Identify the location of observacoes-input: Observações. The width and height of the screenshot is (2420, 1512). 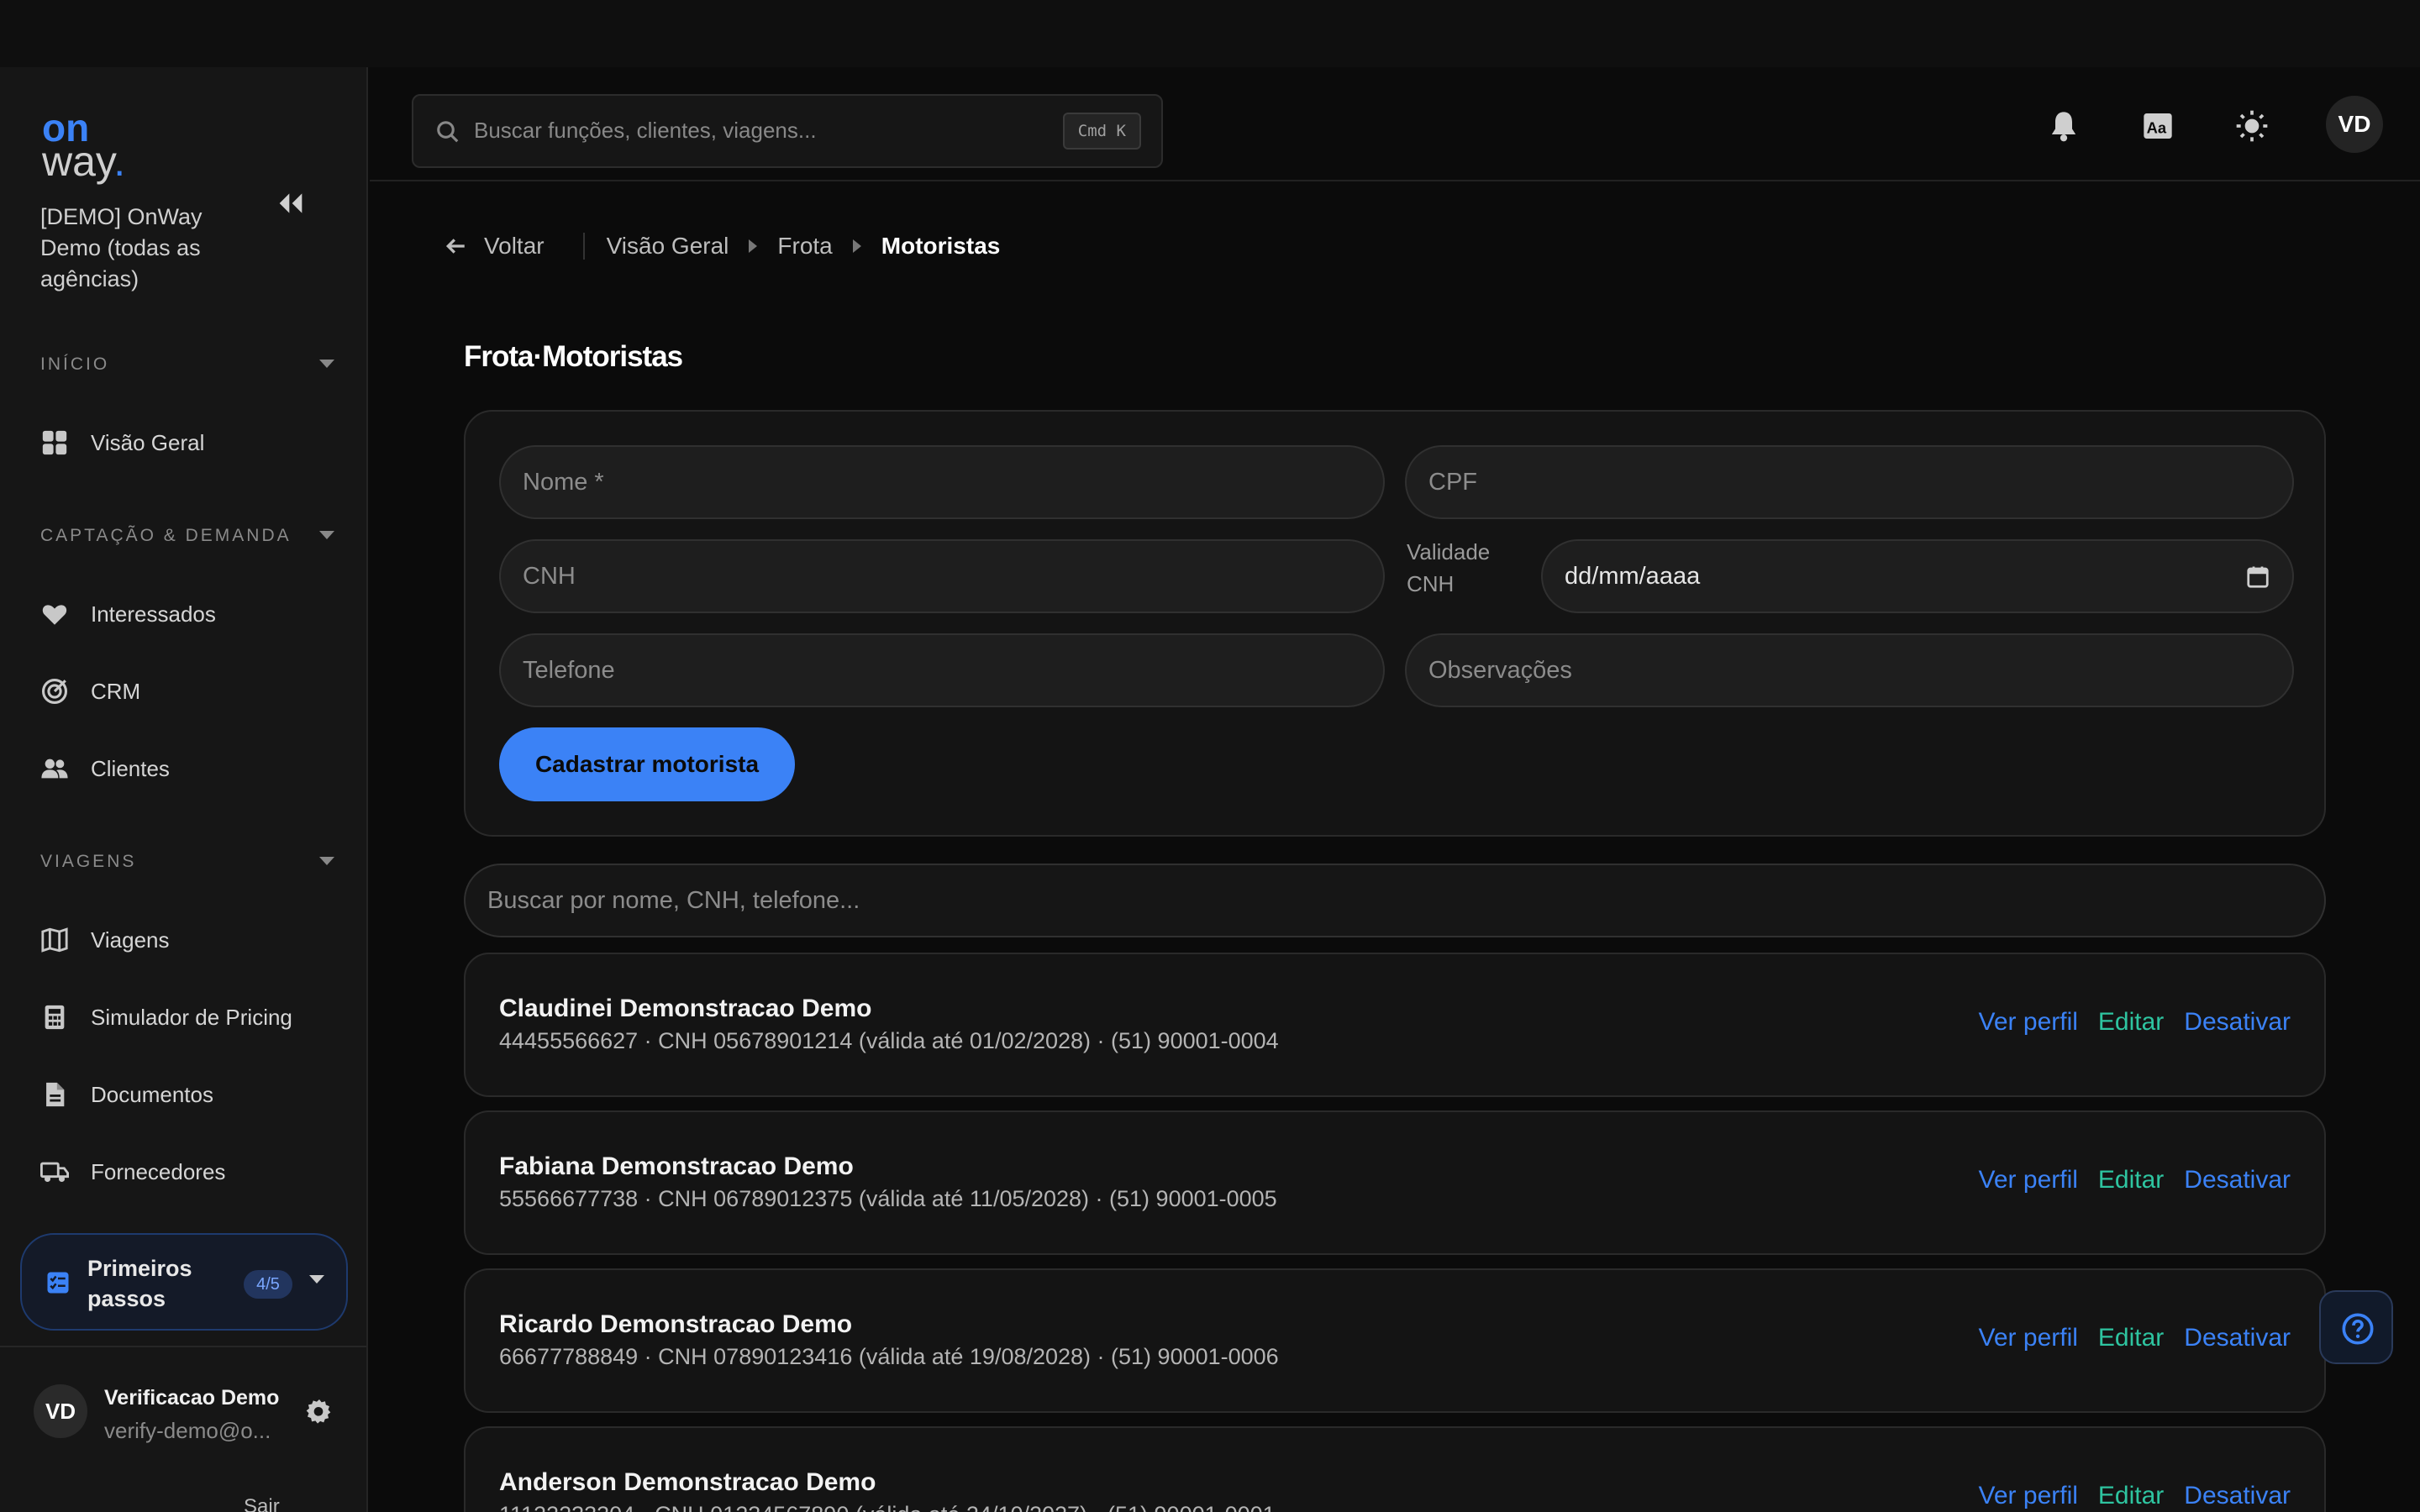
(1850, 670).